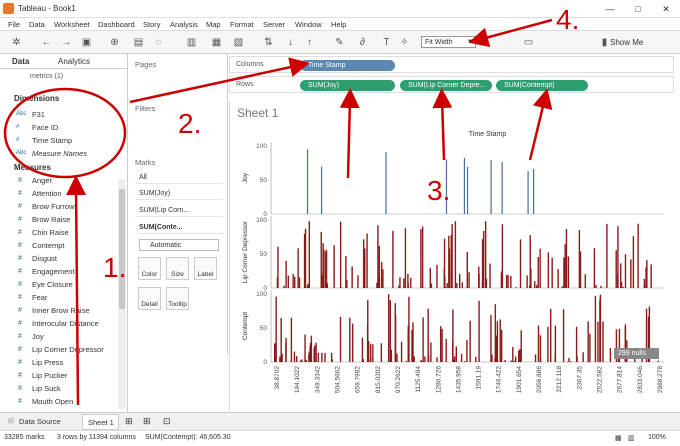  I want to click on annotation-arrow-3c, so click(540, 124).